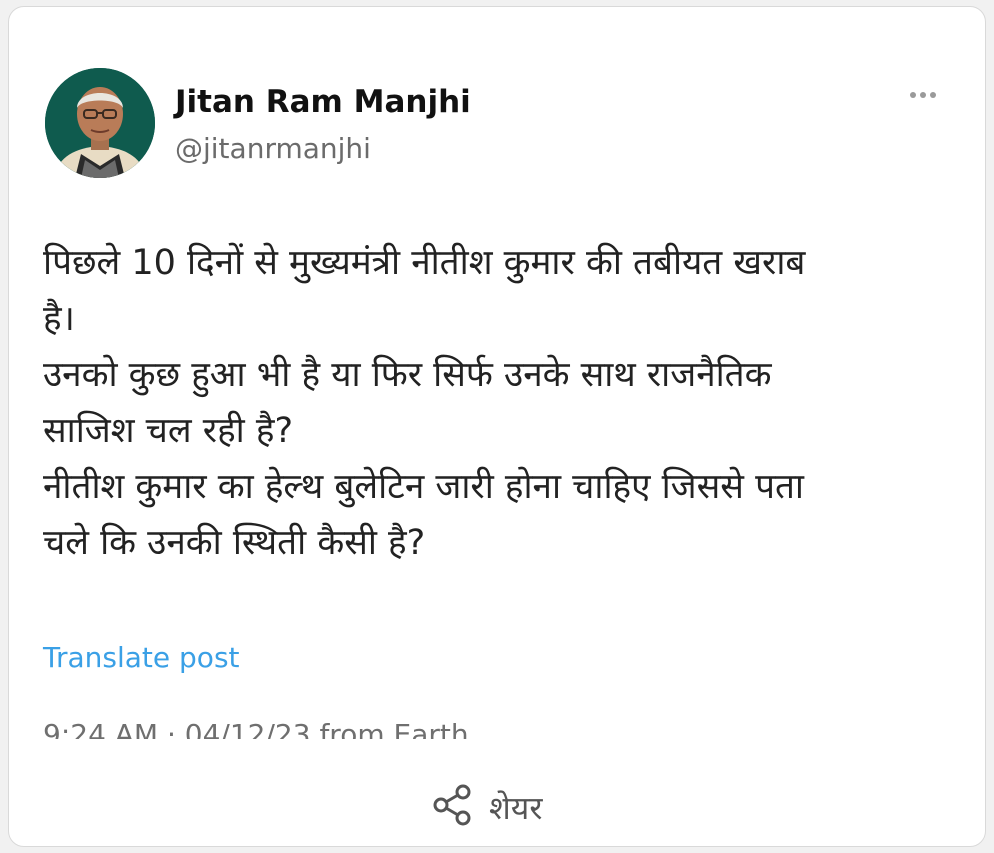  I want to click on share-button: शेयर, so click(486, 807).